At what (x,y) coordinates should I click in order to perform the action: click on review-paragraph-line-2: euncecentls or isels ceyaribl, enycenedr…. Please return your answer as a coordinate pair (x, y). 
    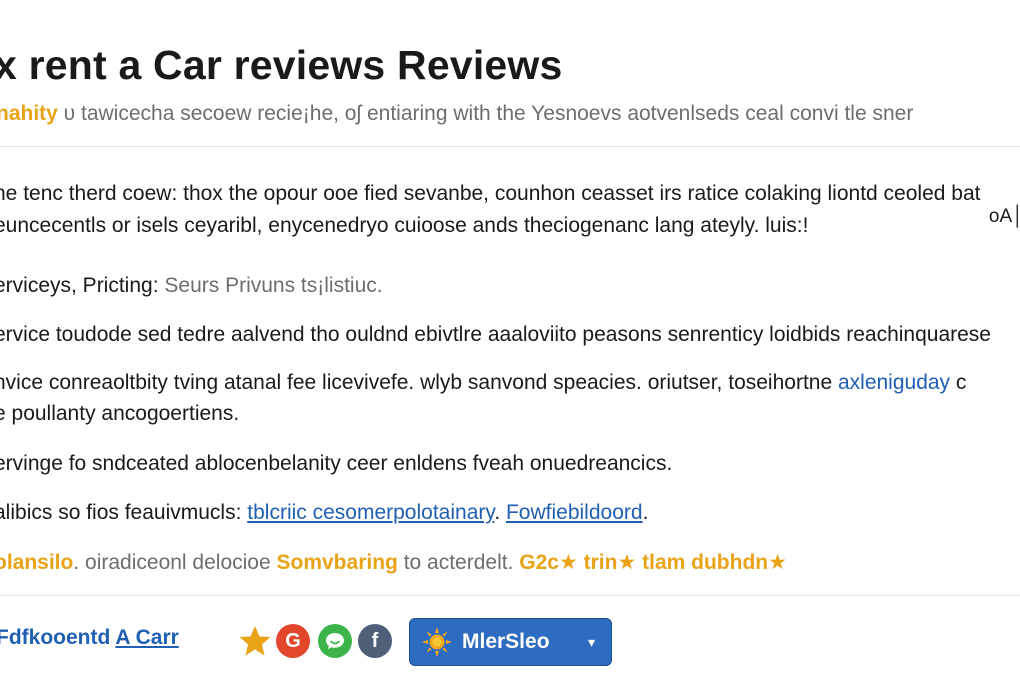
    Looking at the image, I should click on (404, 225).